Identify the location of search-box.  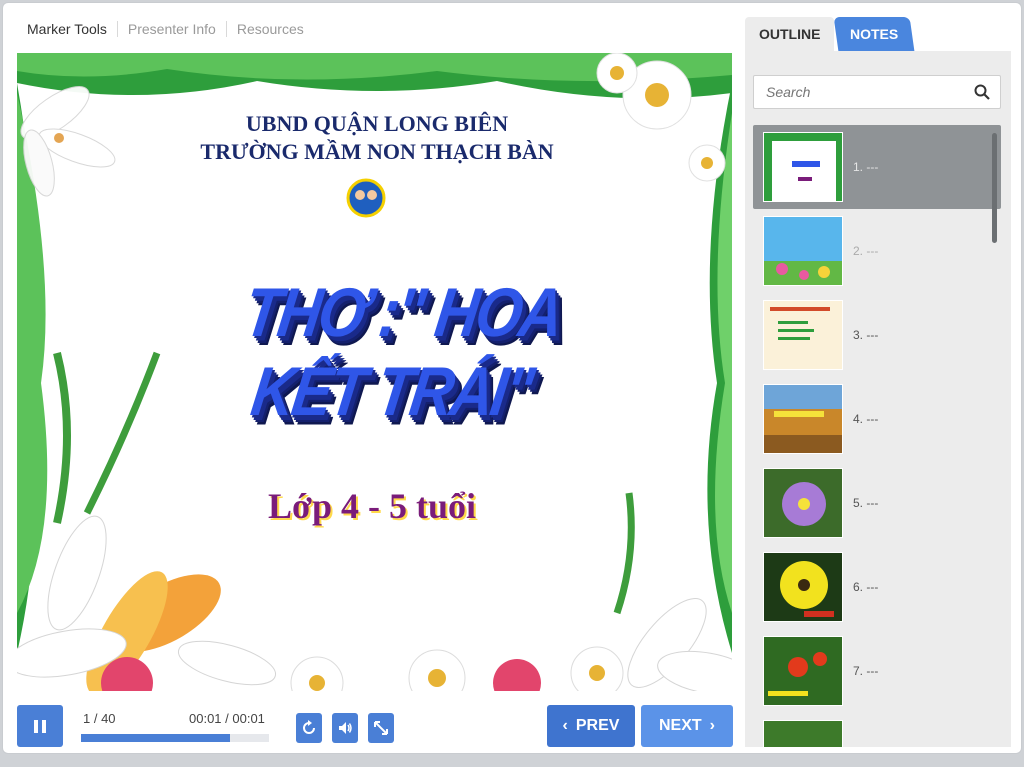
(877, 92).